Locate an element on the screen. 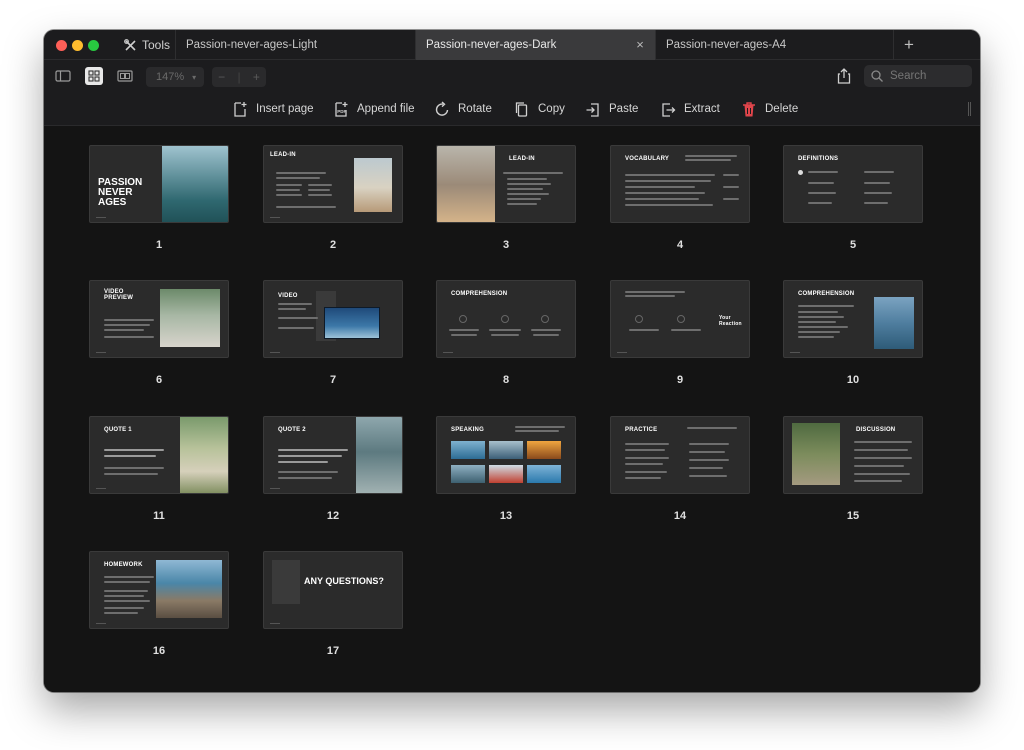  sidebar-view-button is located at coordinates (63, 76).